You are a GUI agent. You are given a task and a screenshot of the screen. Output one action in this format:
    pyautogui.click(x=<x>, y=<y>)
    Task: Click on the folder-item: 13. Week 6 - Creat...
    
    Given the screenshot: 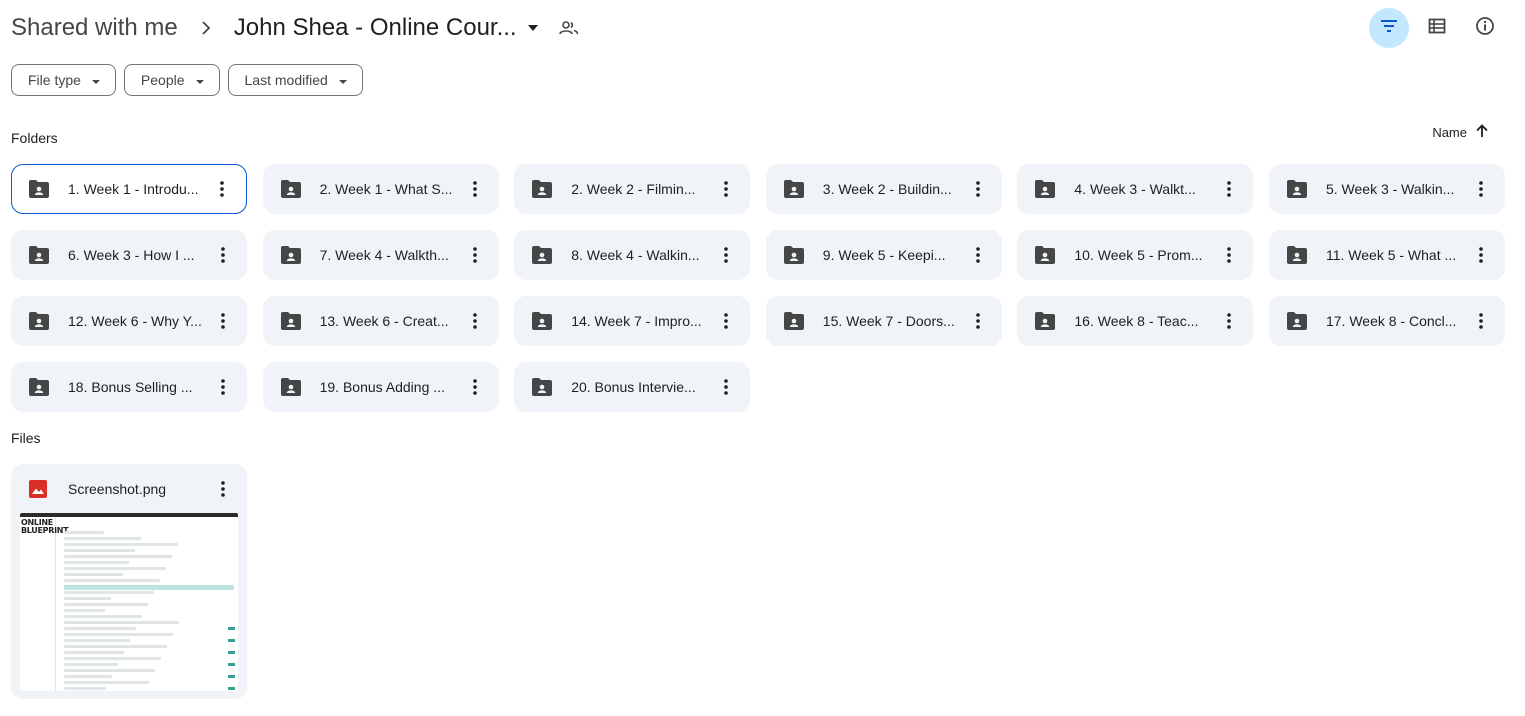 What is the action you would take?
    pyautogui.click(x=380, y=321)
    